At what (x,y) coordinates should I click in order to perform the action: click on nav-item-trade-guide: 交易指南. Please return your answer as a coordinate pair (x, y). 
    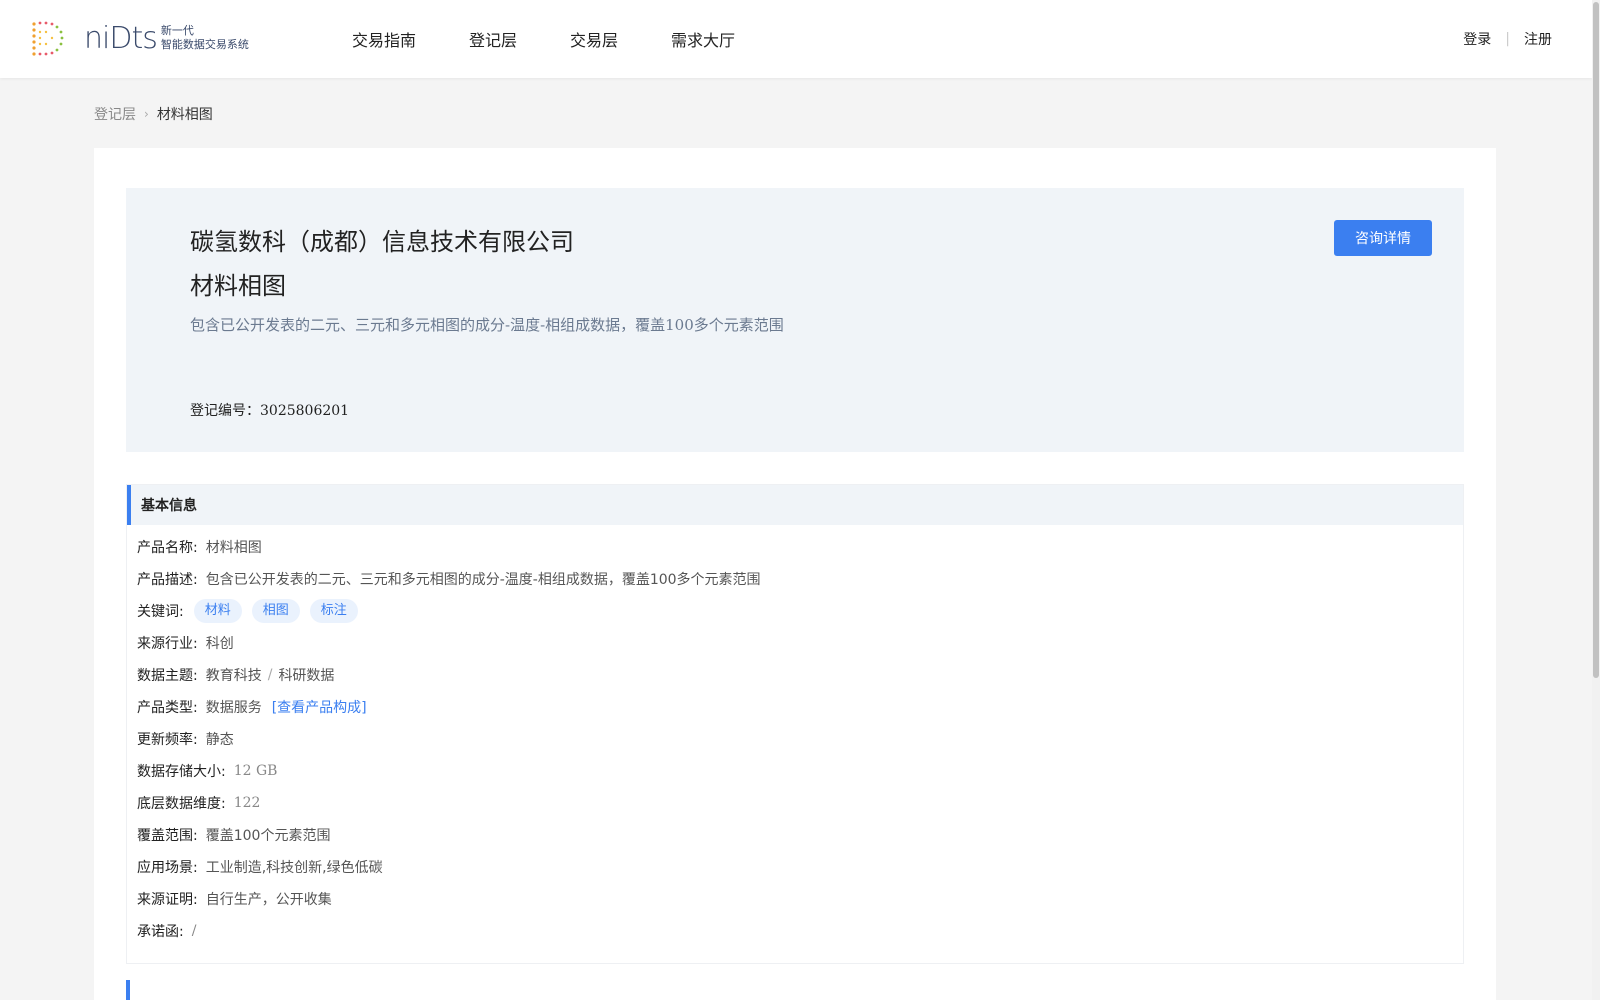
    Looking at the image, I should click on (384, 39).